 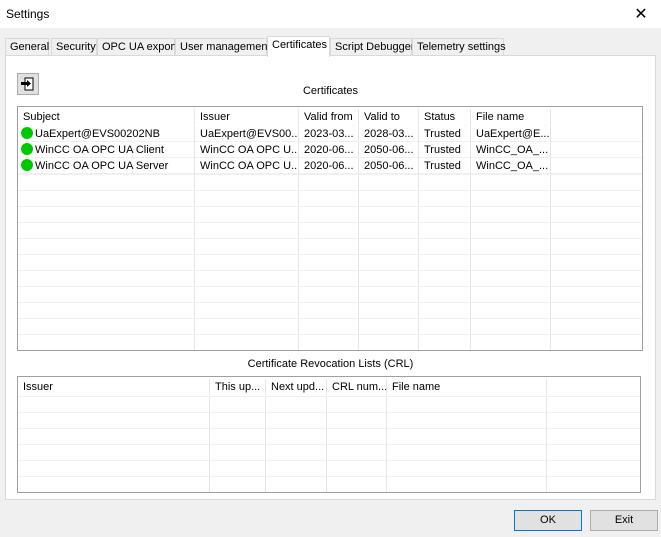 What do you see at coordinates (445, 117) in the screenshot?
I see `column-header-status: Status` at bounding box center [445, 117].